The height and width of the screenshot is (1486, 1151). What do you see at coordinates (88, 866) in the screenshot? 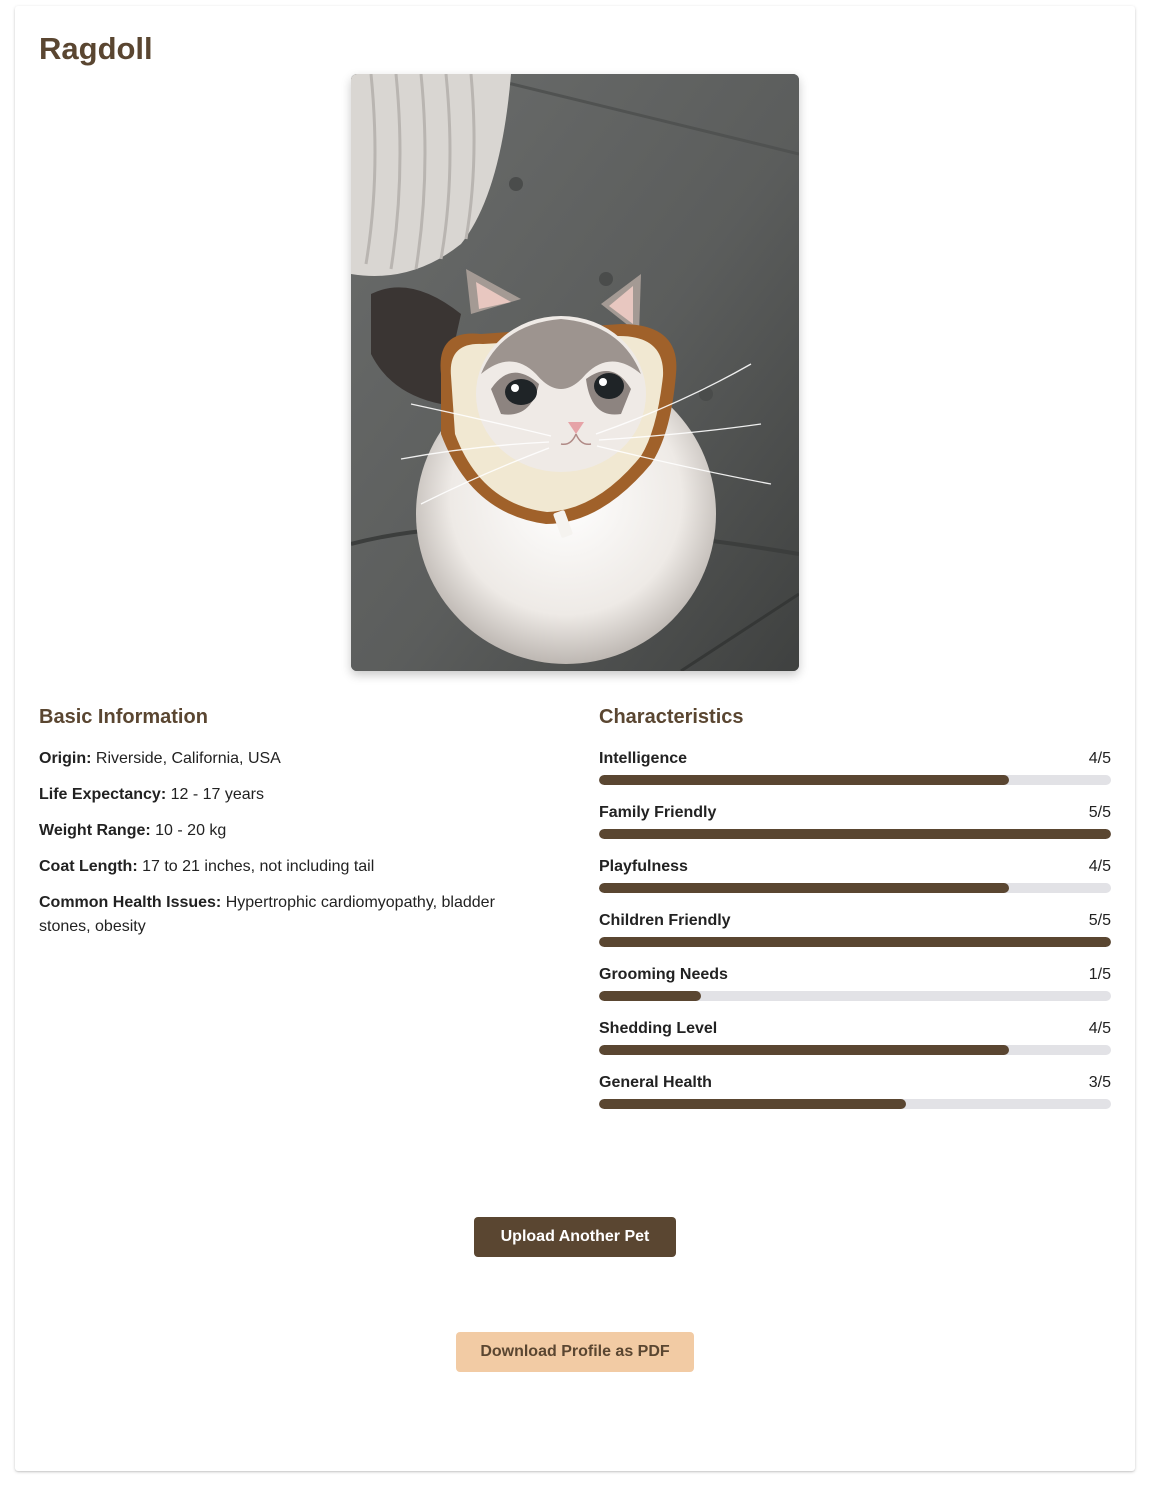
I see `info-label: Coat Length:` at bounding box center [88, 866].